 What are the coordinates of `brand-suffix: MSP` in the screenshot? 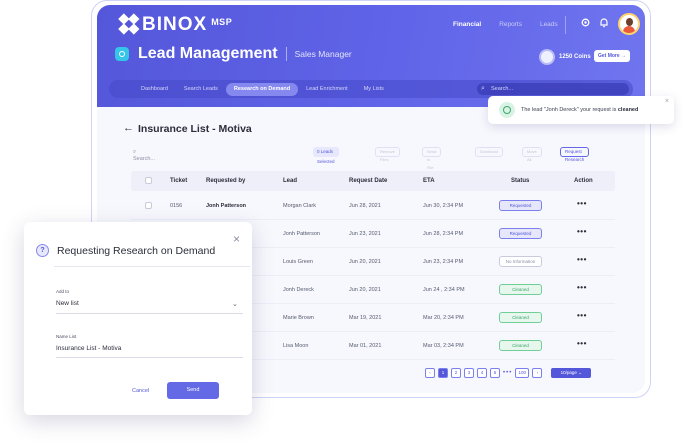 It's located at (222, 21).